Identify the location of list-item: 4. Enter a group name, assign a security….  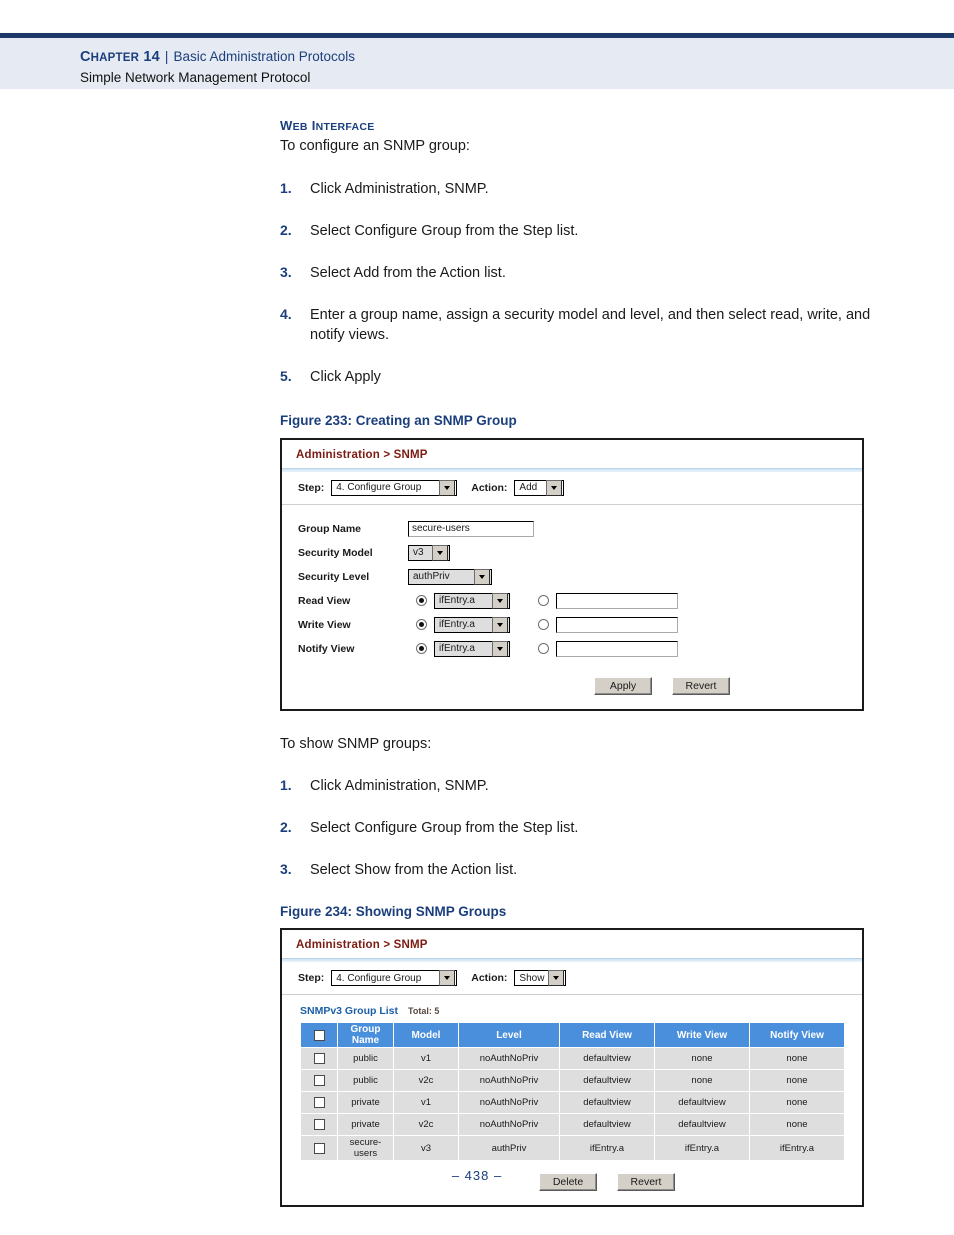
(580, 325).